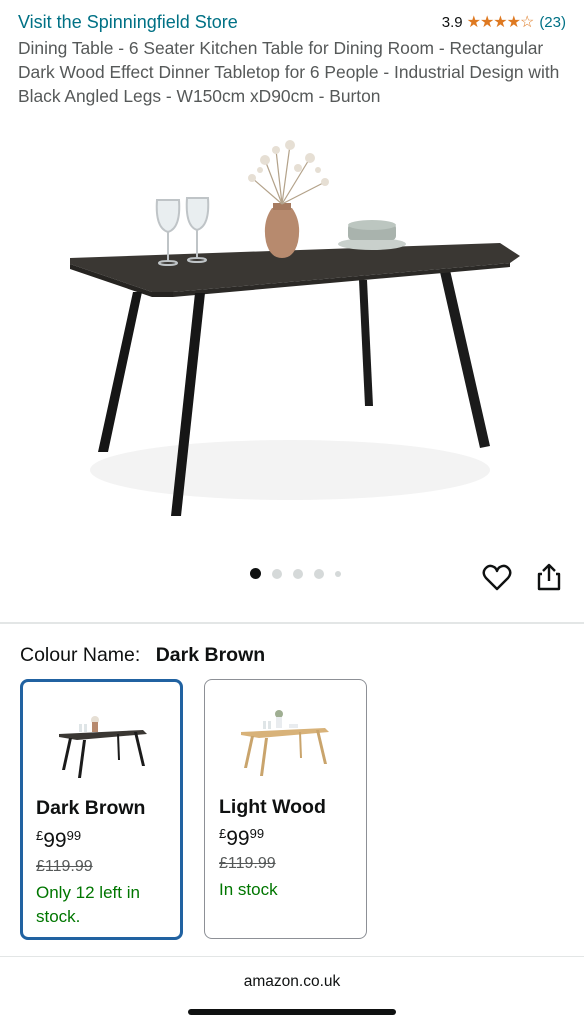 The image size is (584, 1024). I want to click on home-indicator, so click(292, 1012).